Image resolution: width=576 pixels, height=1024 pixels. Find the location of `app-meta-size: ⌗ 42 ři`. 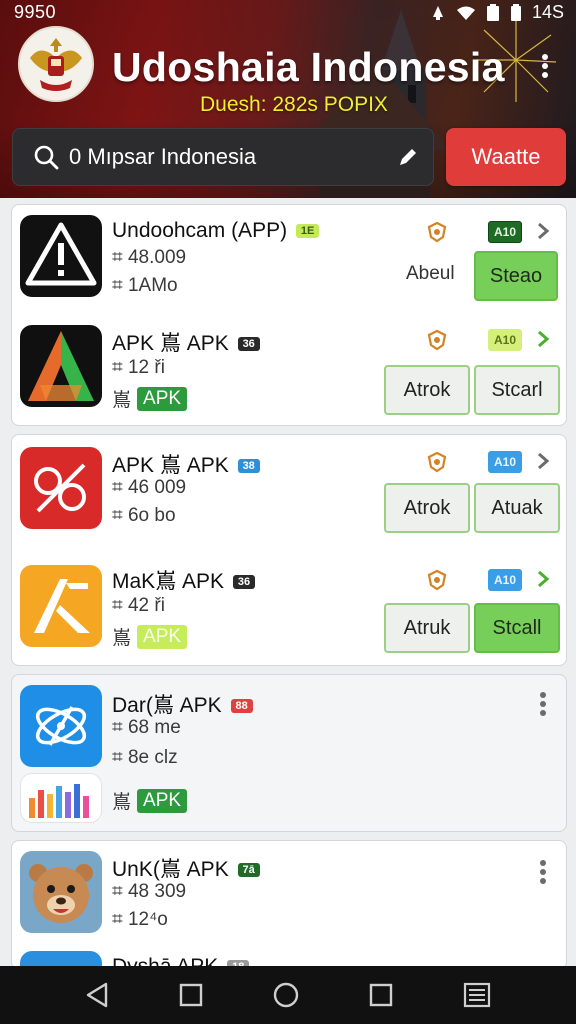

app-meta-size: ⌗ 42 ři is located at coordinates (138, 605).